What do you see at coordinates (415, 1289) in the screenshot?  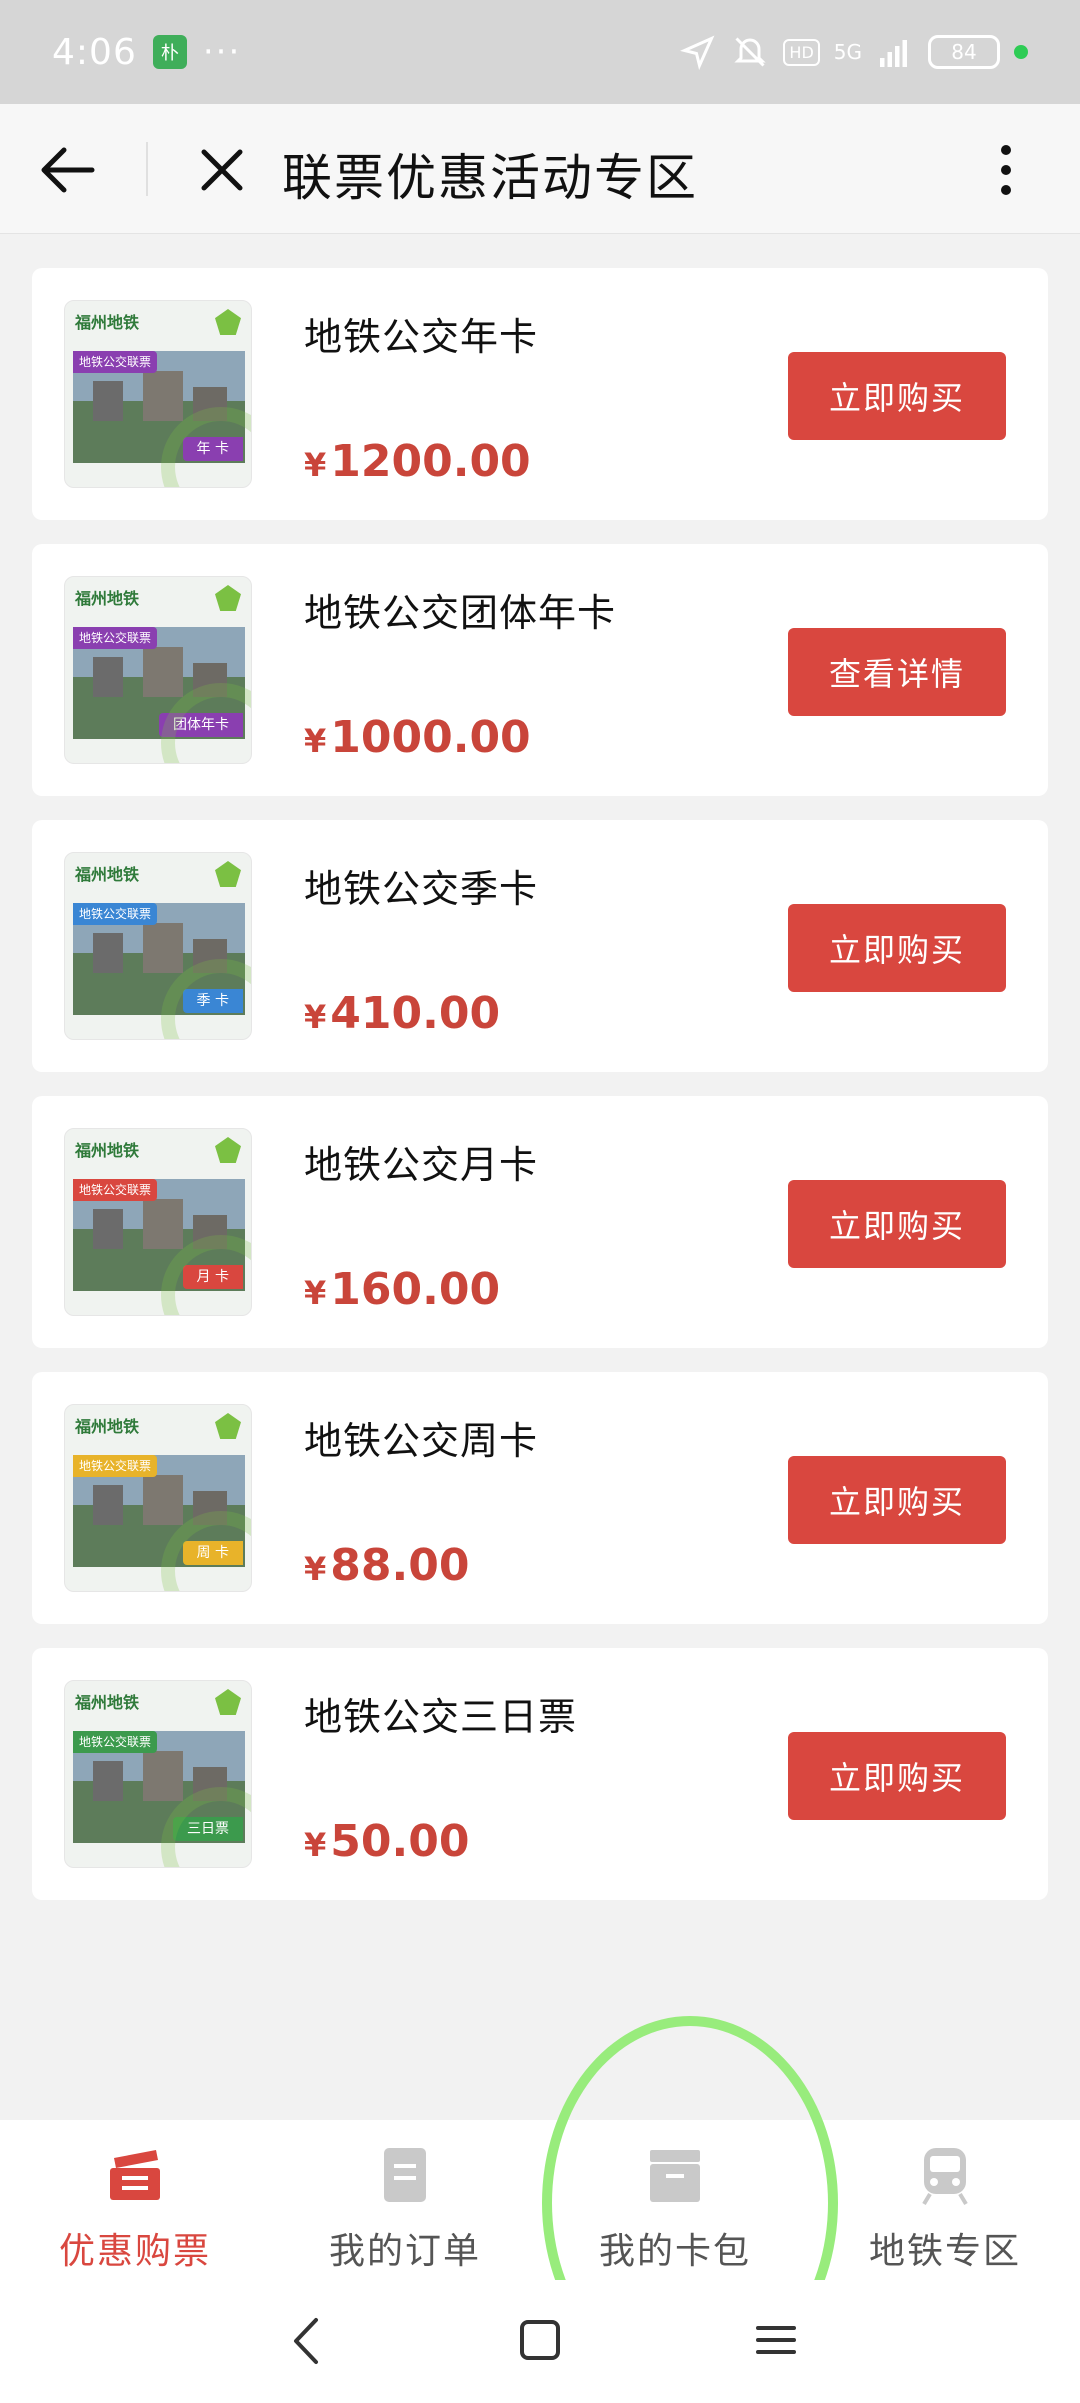 I see `price-value: 160.00` at bounding box center [415, 1289].